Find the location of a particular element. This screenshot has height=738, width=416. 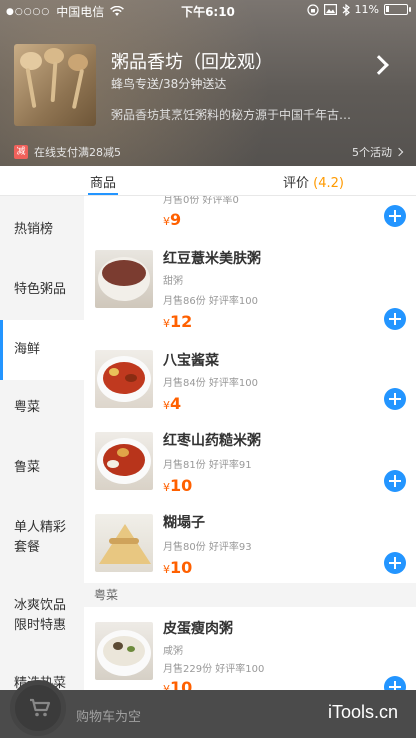

tab-bar: 商品 评价 (4.2) is located at coordinates (208, 181).